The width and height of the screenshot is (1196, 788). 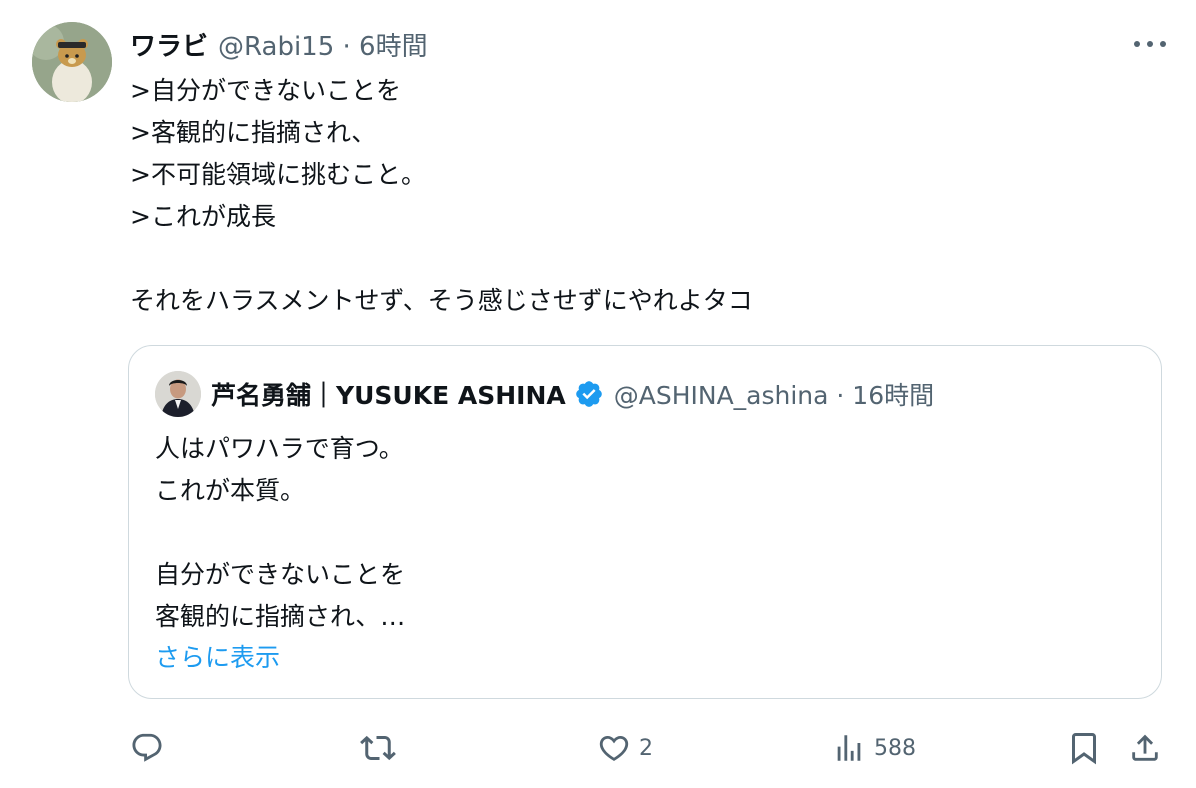 I want to click on tweet-header: ワラビ @Rabi15 · 6時間, so click(x=279, y=44).